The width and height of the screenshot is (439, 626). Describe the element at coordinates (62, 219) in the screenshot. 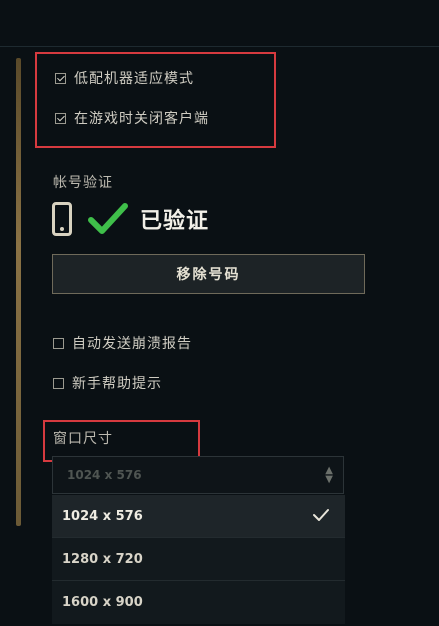

I see `phone-icon` at that location.